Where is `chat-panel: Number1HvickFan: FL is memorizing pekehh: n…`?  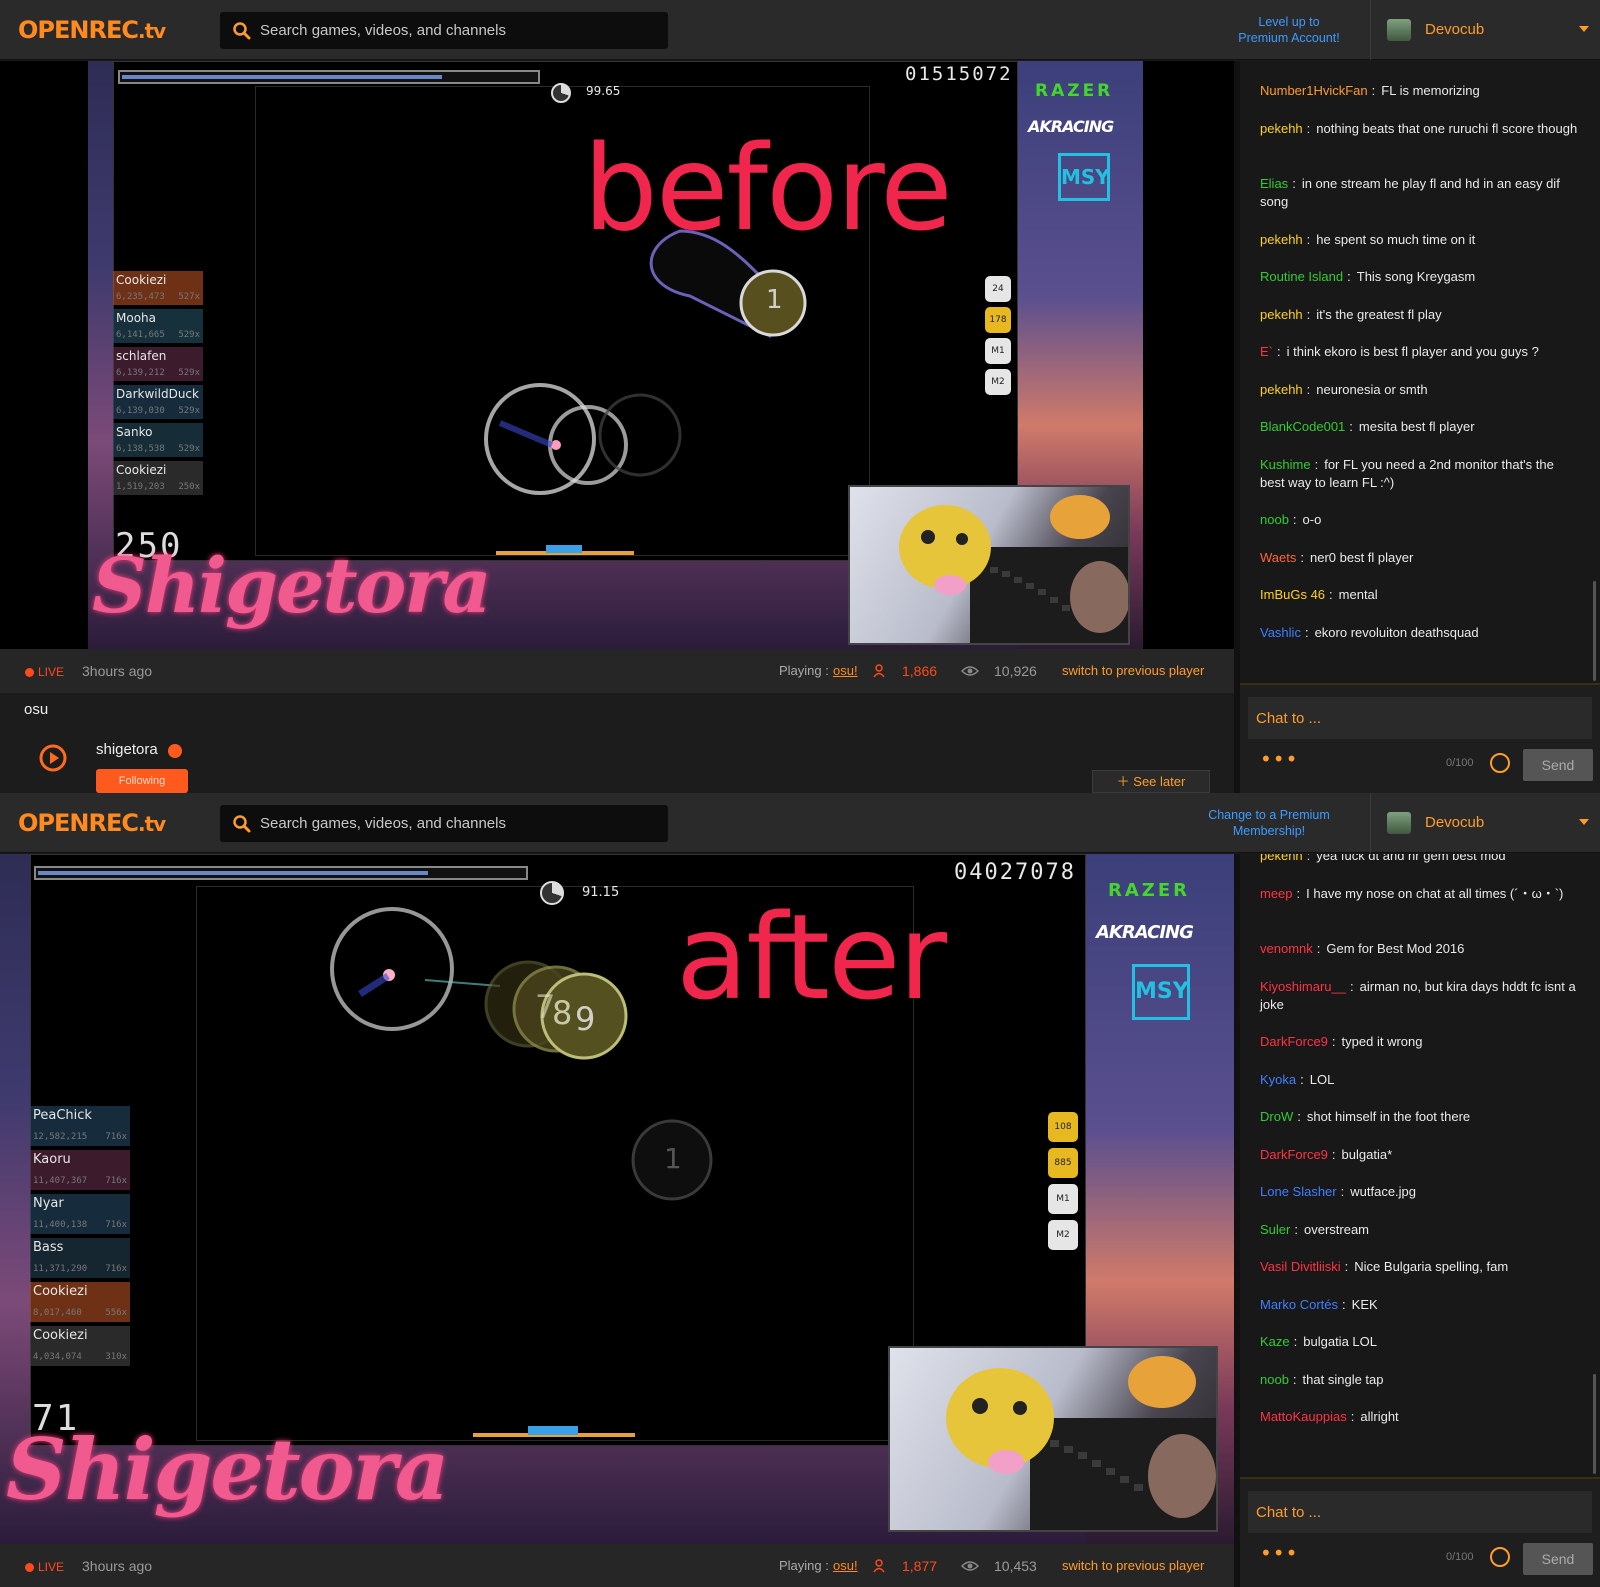
chat-panel: Number1HvickFan: FL is memorizing pekehh: n… is located at coordinates (1420, 427).